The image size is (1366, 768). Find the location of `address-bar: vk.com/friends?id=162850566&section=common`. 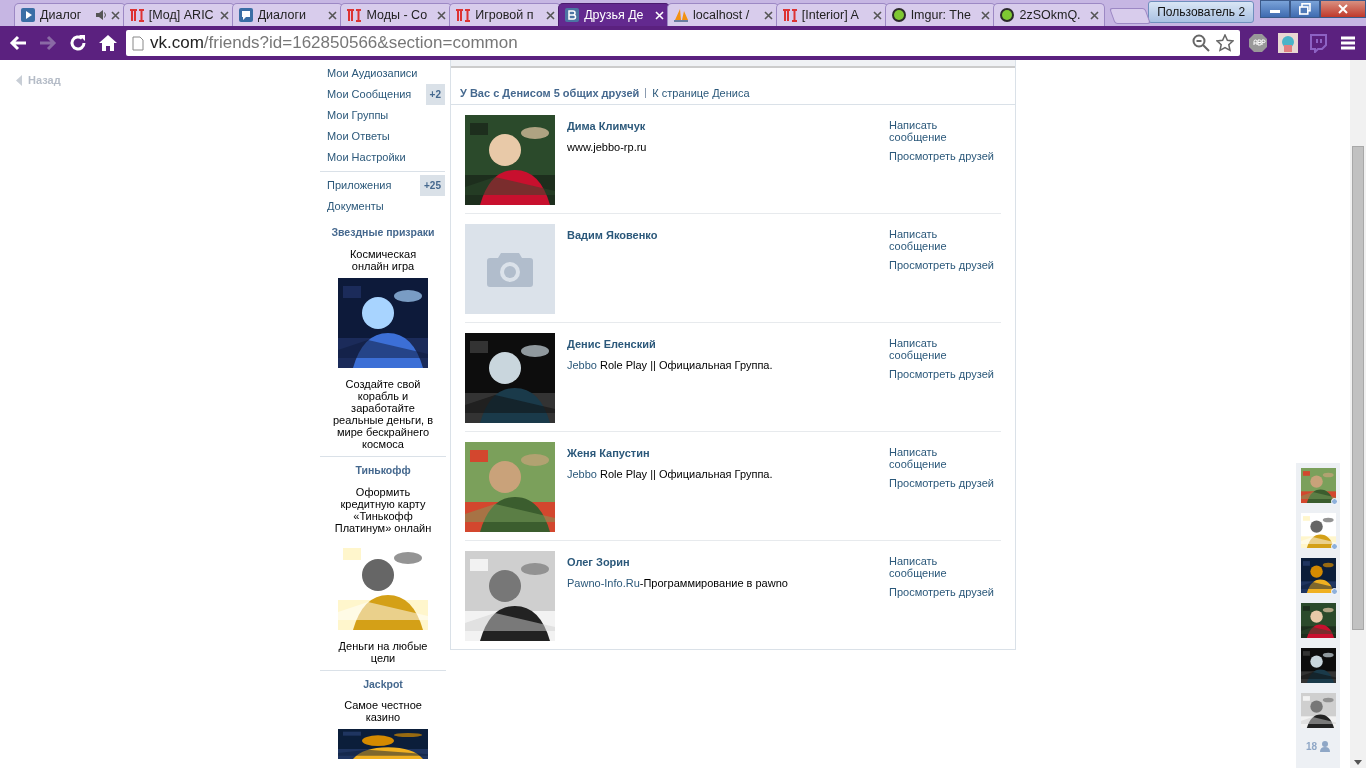

address-bar: vk.com/friends?id=162850566&section=common is located at coordinates (683, 43).